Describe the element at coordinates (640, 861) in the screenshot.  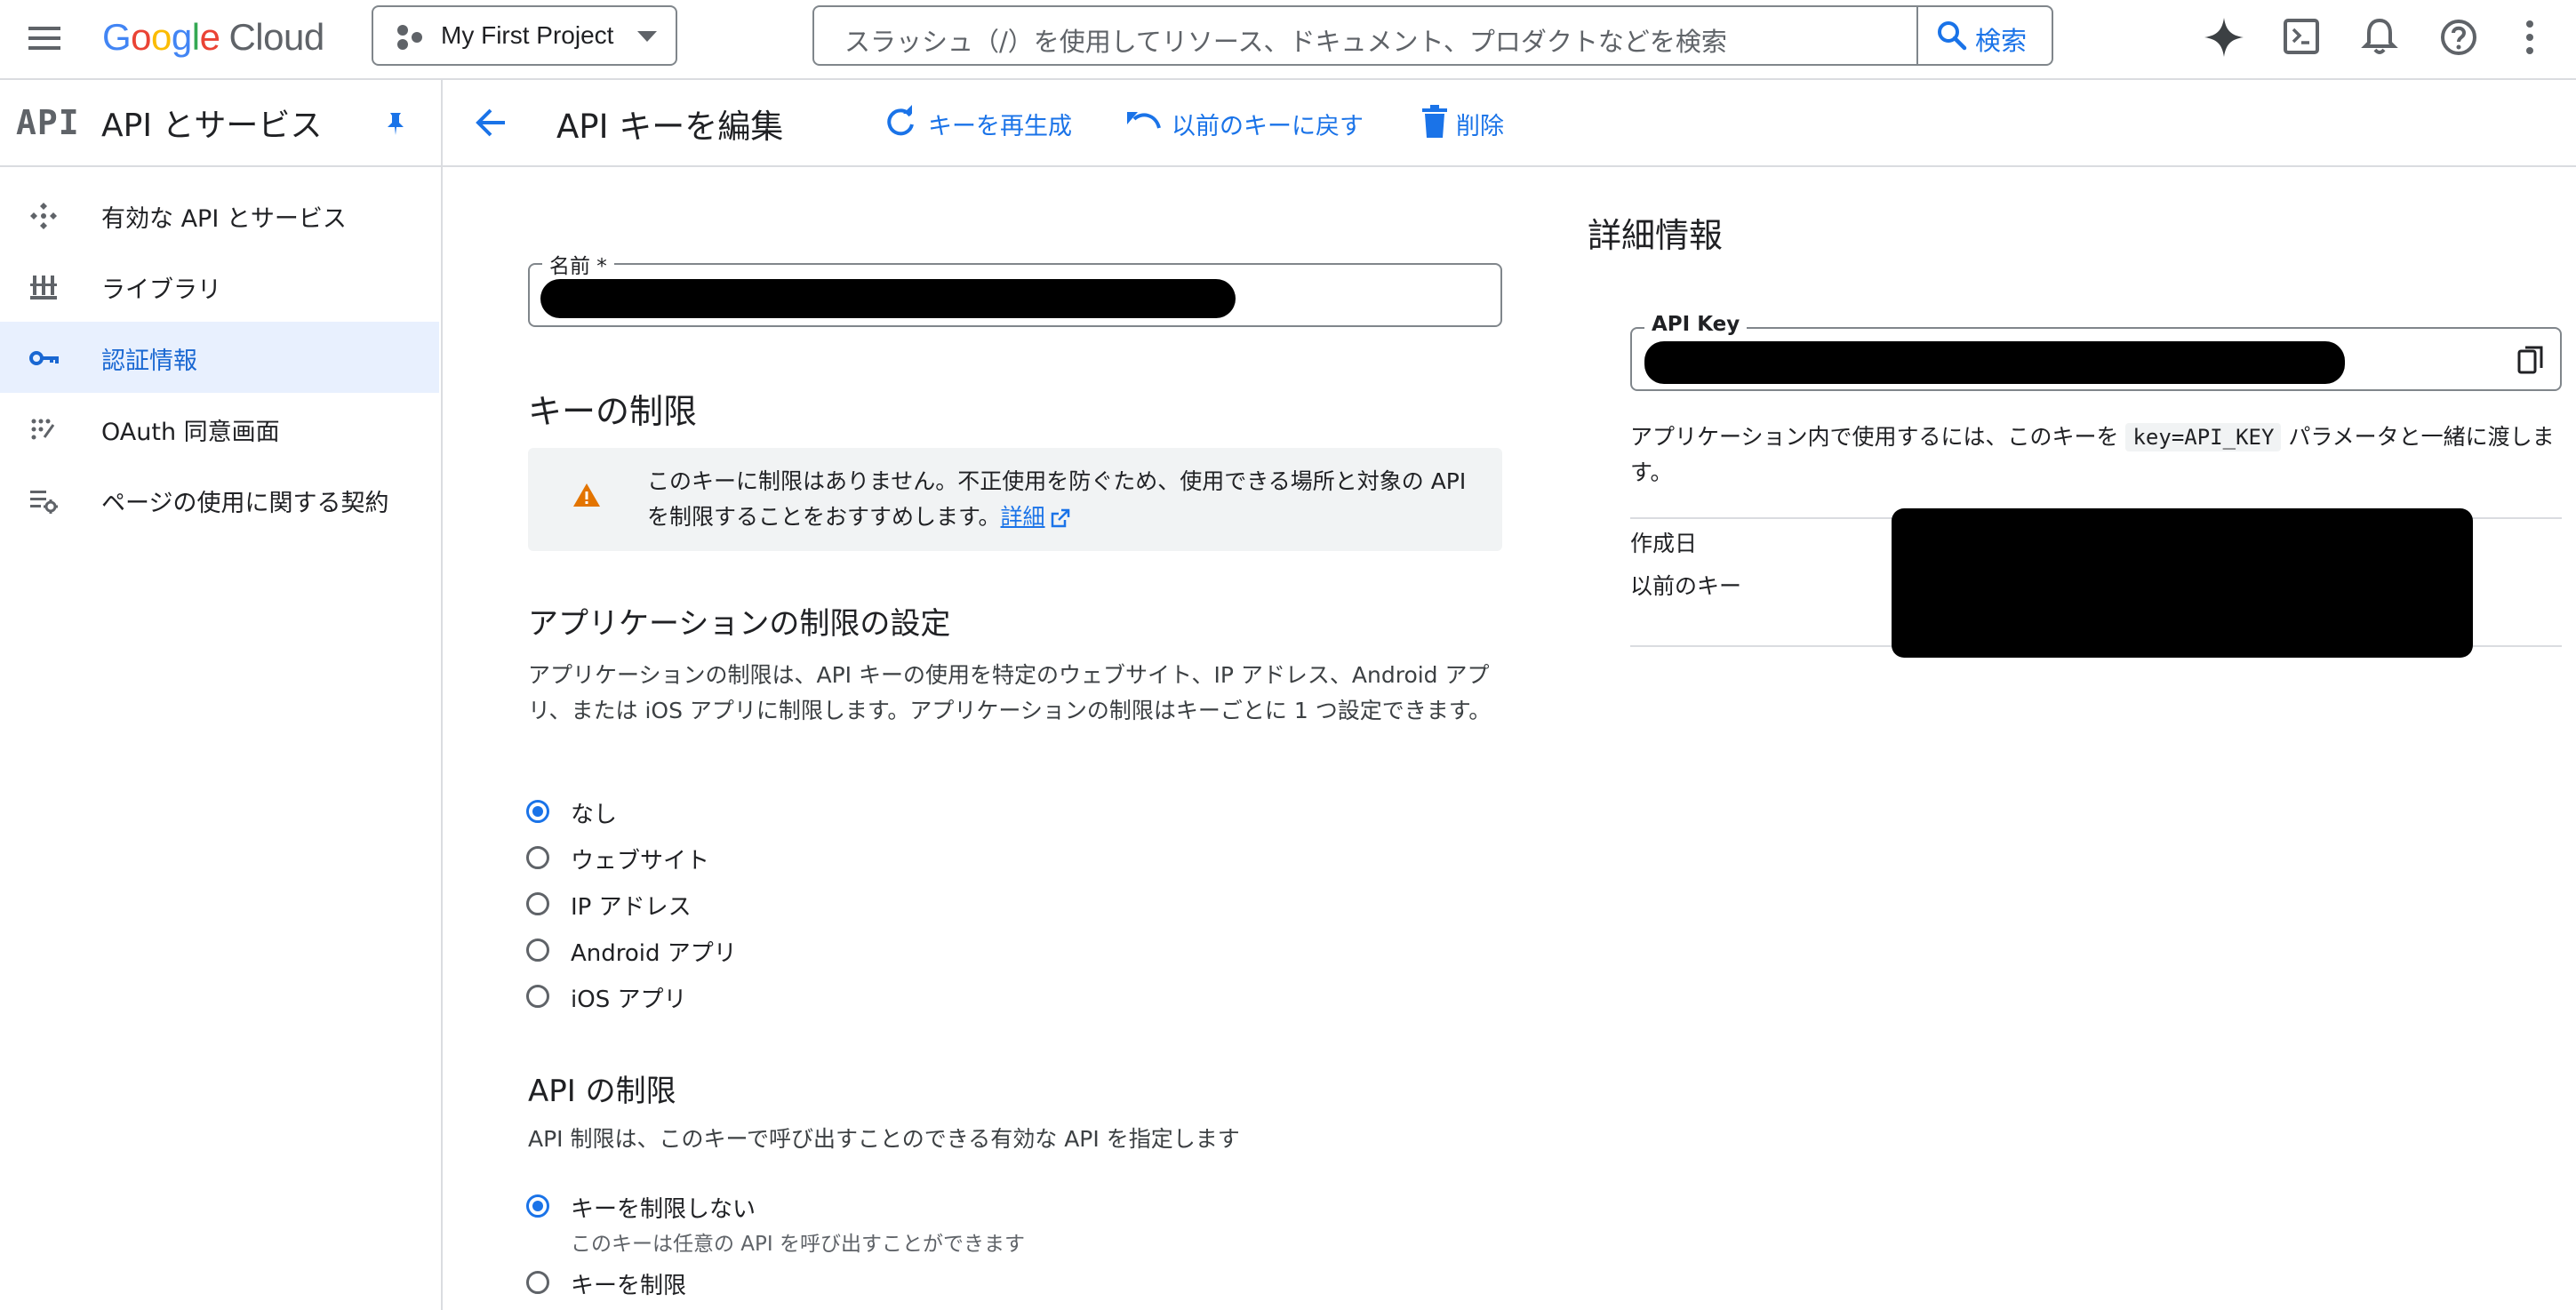
I see `radio-label: ウェブサイト` at that location.